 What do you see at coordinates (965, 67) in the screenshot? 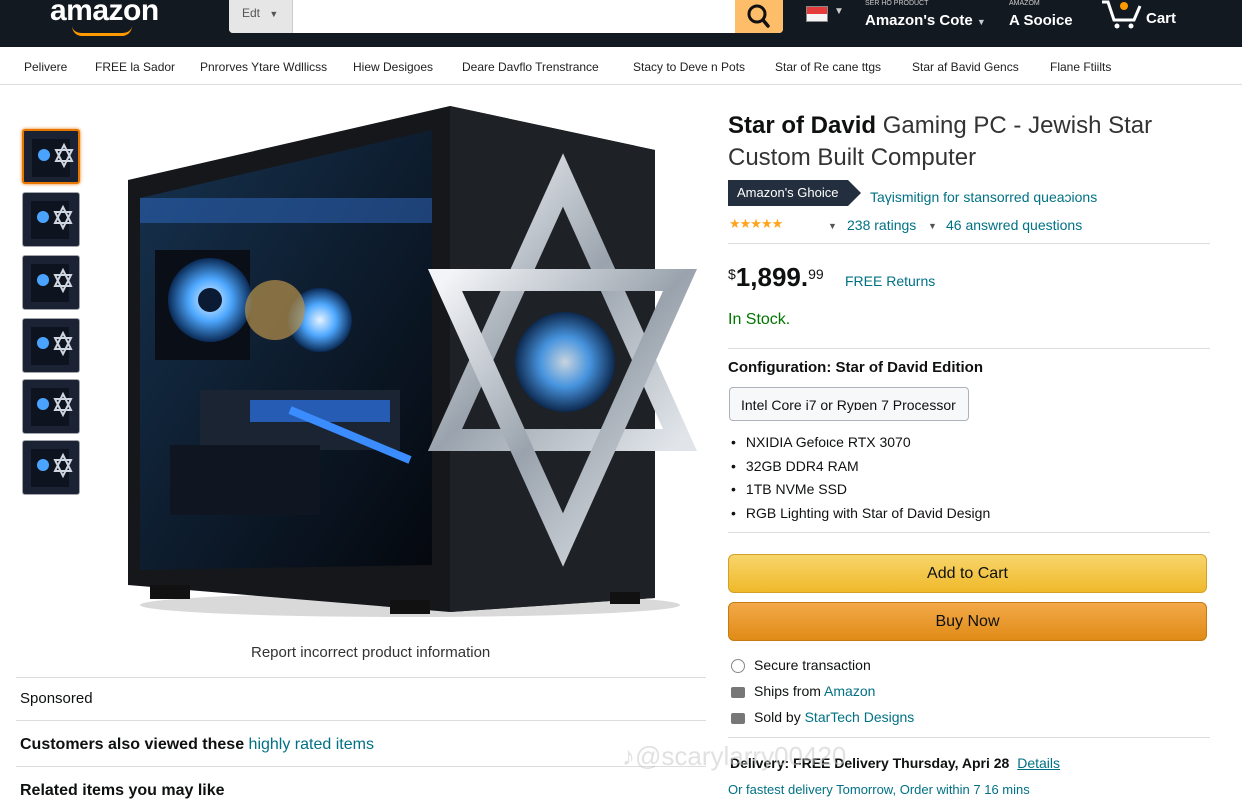
I see `nav-item: Star af Bavid Gencs` at bounding box center [965, 67].